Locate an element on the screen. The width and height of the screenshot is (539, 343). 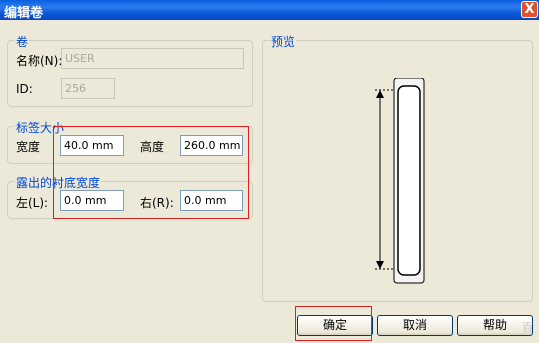
watermark: 百 is located at coordinates (527, 327).